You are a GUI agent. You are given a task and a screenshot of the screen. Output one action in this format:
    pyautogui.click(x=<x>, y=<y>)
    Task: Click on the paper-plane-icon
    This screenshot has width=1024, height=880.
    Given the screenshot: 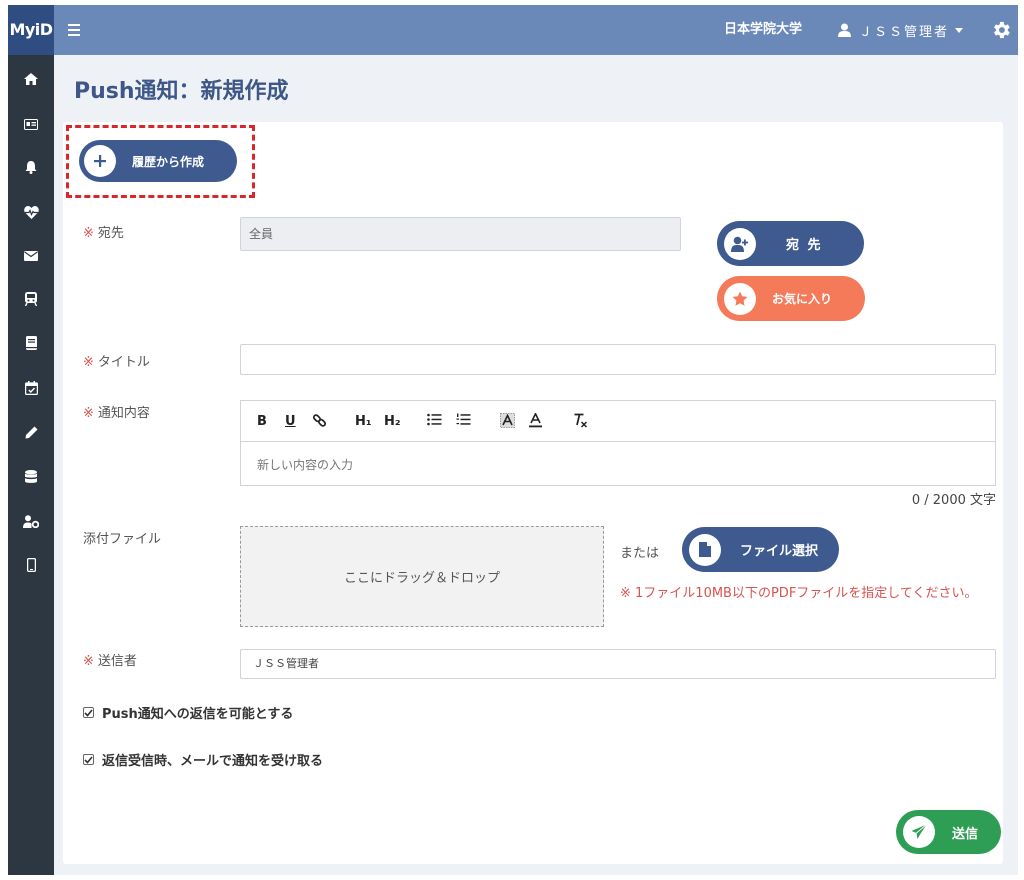 What is the action you would take?
    pyautogui.click(x=919, y=832)
    